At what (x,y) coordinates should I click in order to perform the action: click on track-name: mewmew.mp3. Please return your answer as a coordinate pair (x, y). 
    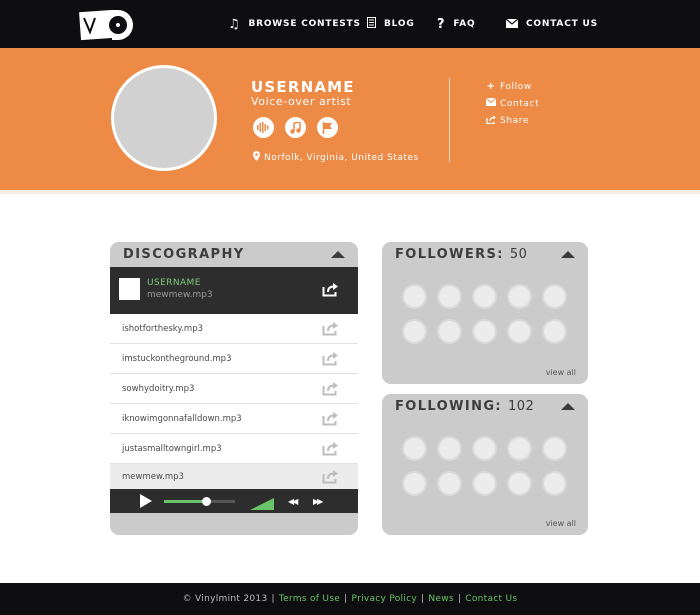
    Looking at the image, I should click on (153, 477).